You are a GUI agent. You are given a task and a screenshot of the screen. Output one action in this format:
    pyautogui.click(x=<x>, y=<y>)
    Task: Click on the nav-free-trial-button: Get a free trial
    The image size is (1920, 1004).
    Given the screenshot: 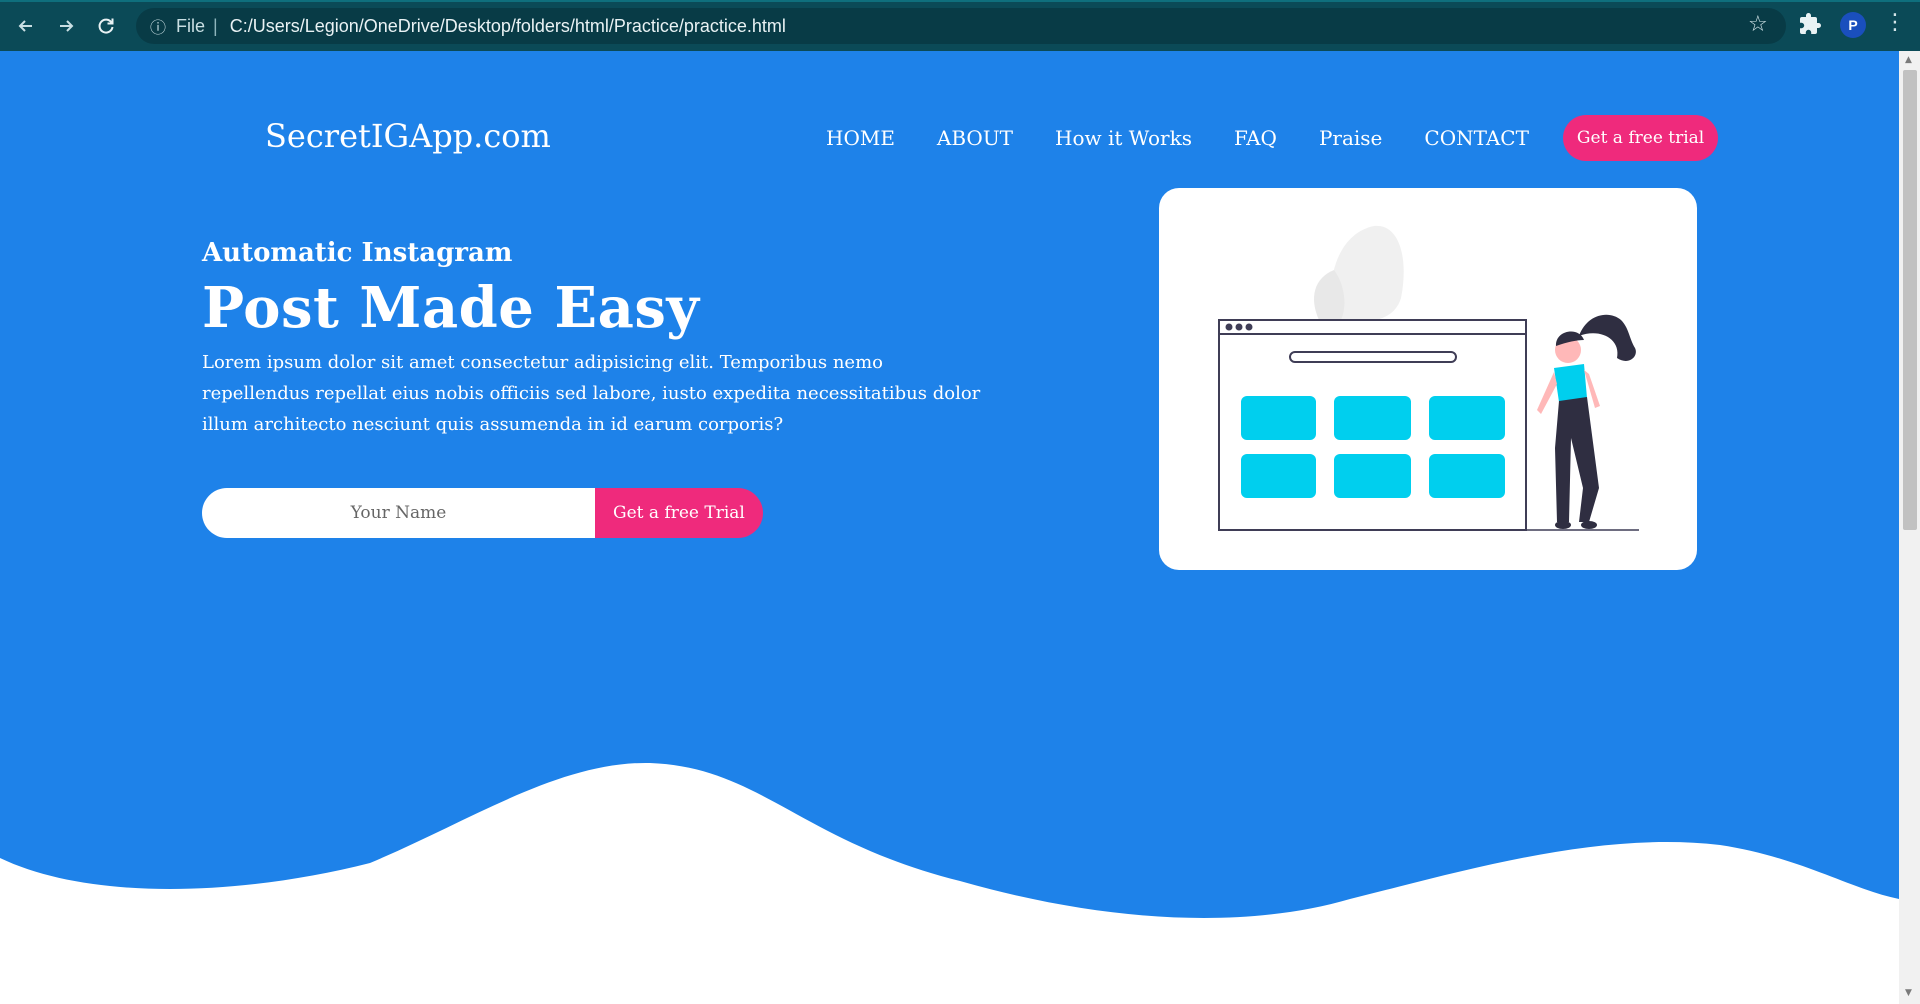 What is the action you would take?
    pyautogui.click(x=1640, y=138)
    